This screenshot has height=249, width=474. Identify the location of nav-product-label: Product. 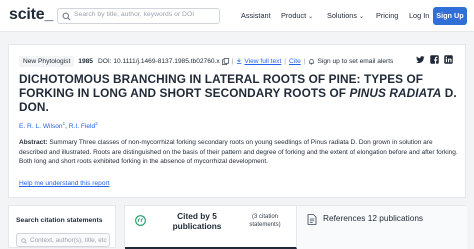
(294, 15).